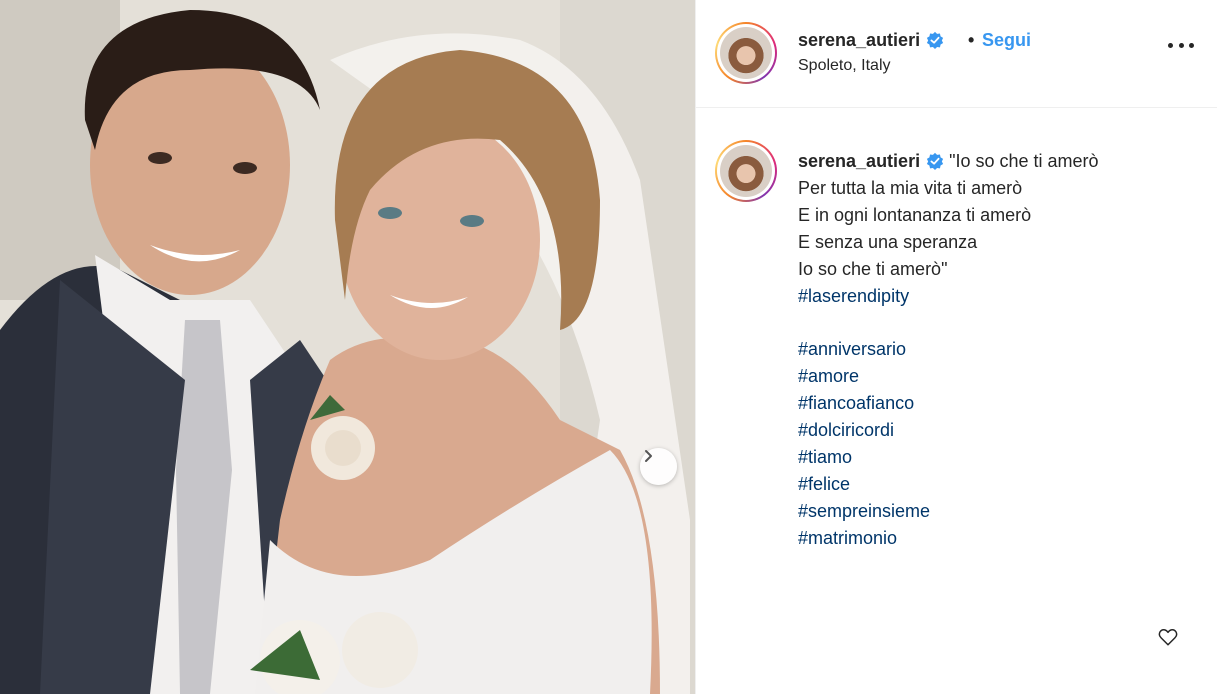 This screenshot has width=1217, height=694. I want to click on caption-avatar, so click(746, 171).